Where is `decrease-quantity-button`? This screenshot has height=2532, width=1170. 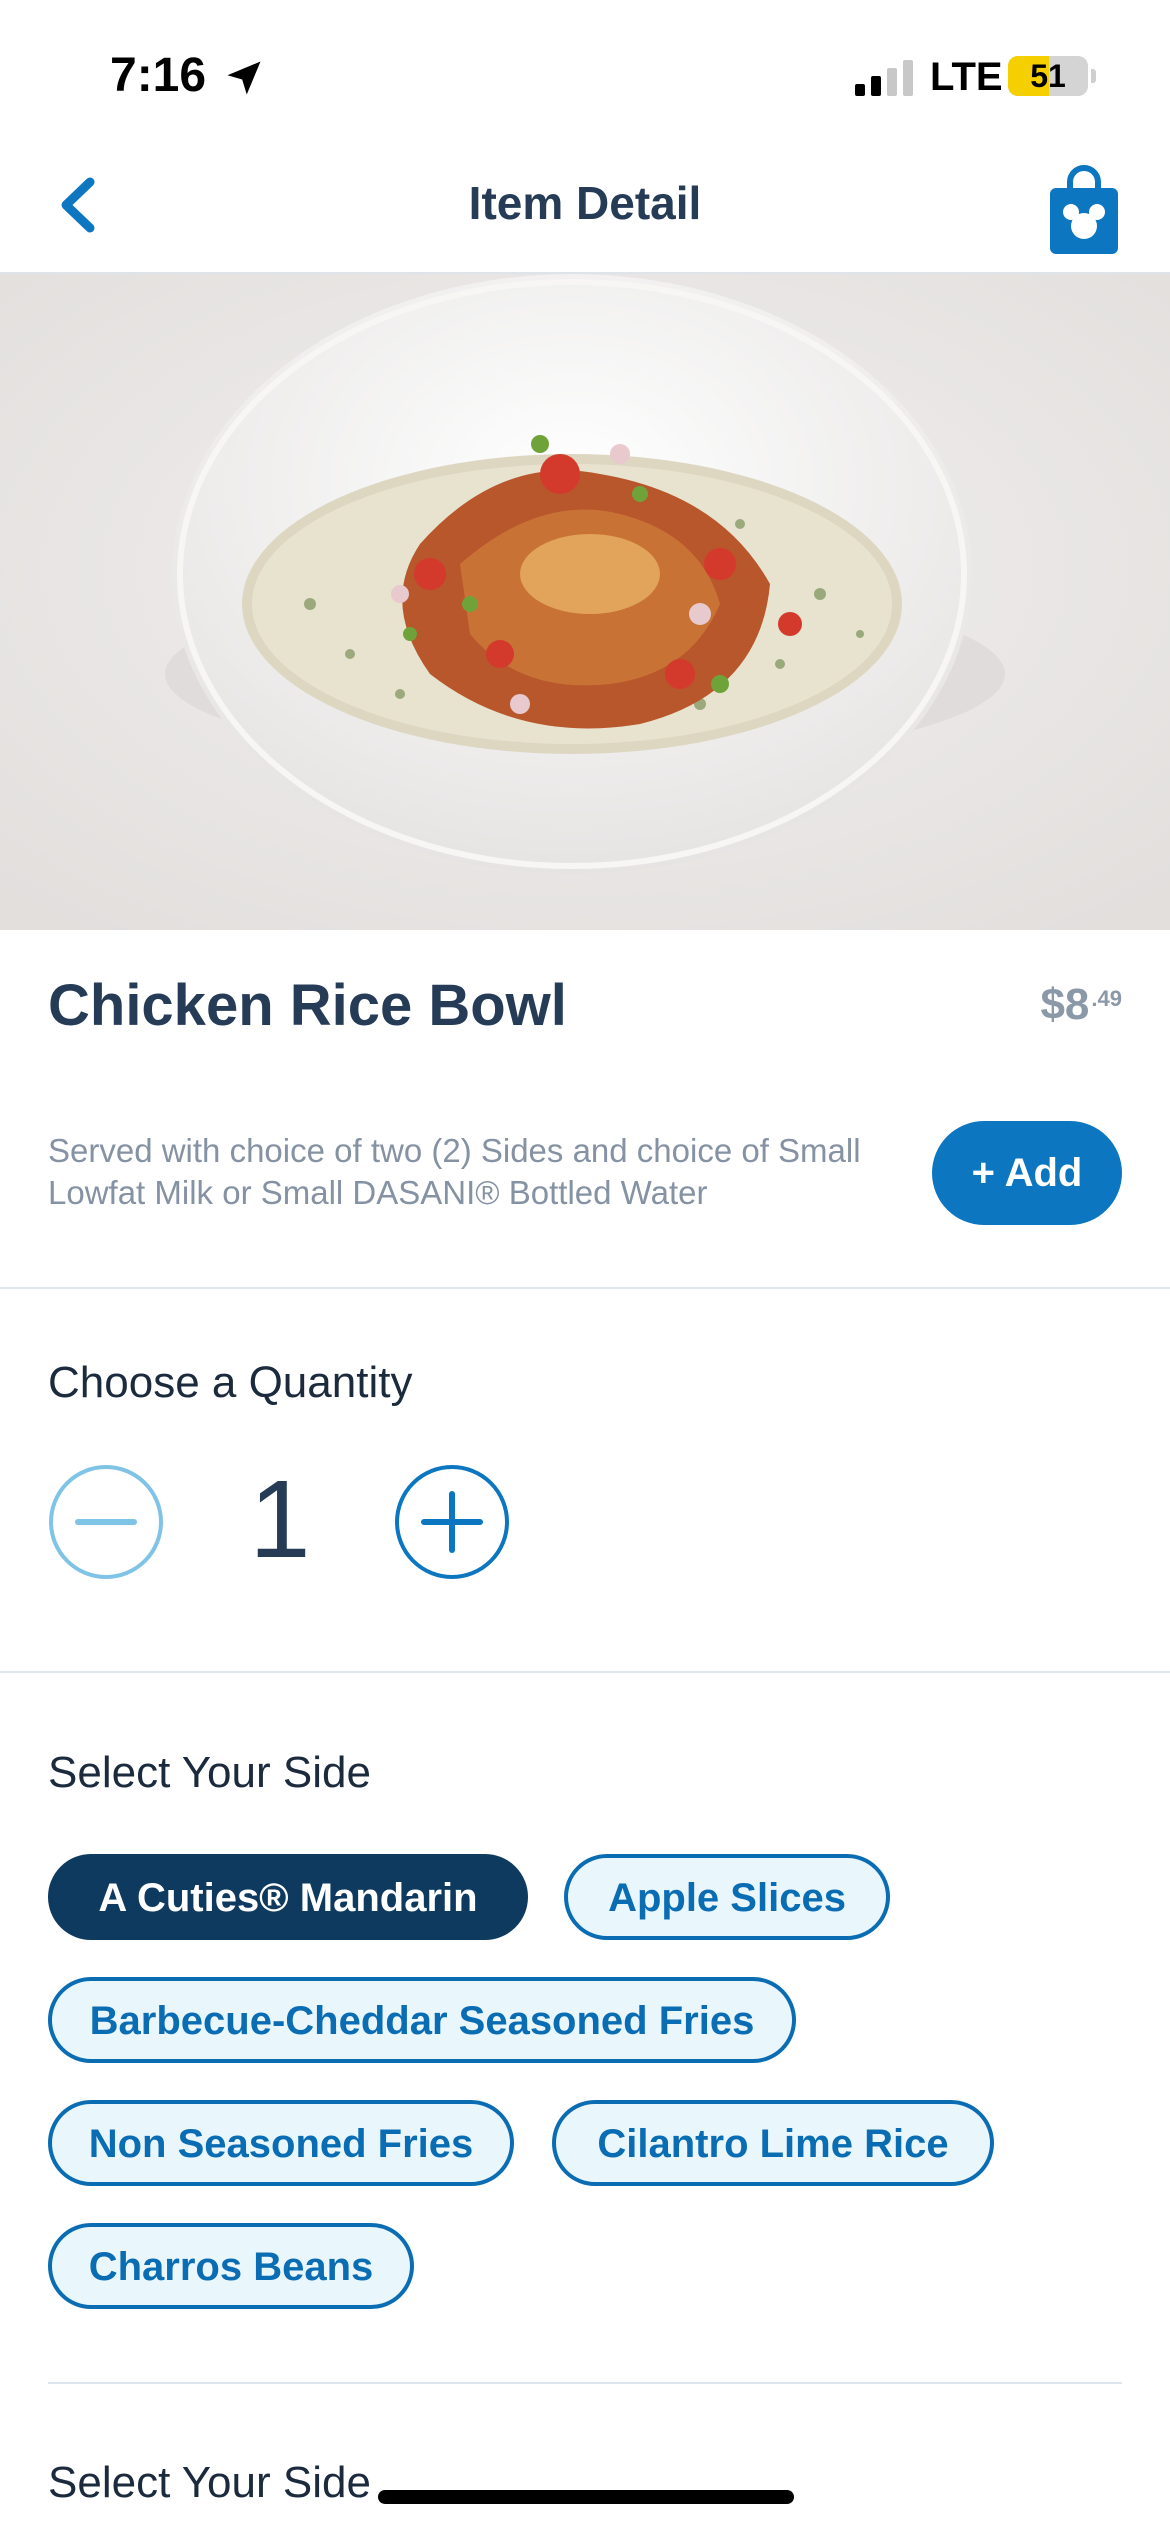 decrease-quantity-button is located at coordinates (106, 1522).